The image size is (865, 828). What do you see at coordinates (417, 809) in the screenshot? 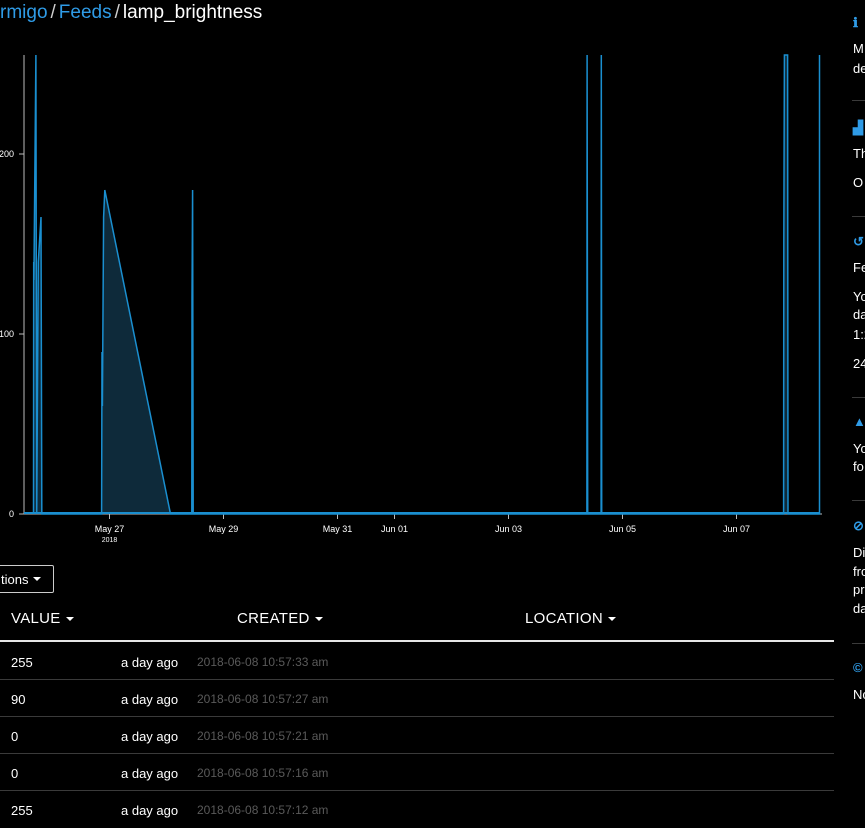
I see `table-row: 255 a day ago 2018-06-08 10:57:12 am` at bounding box center [417, 809].